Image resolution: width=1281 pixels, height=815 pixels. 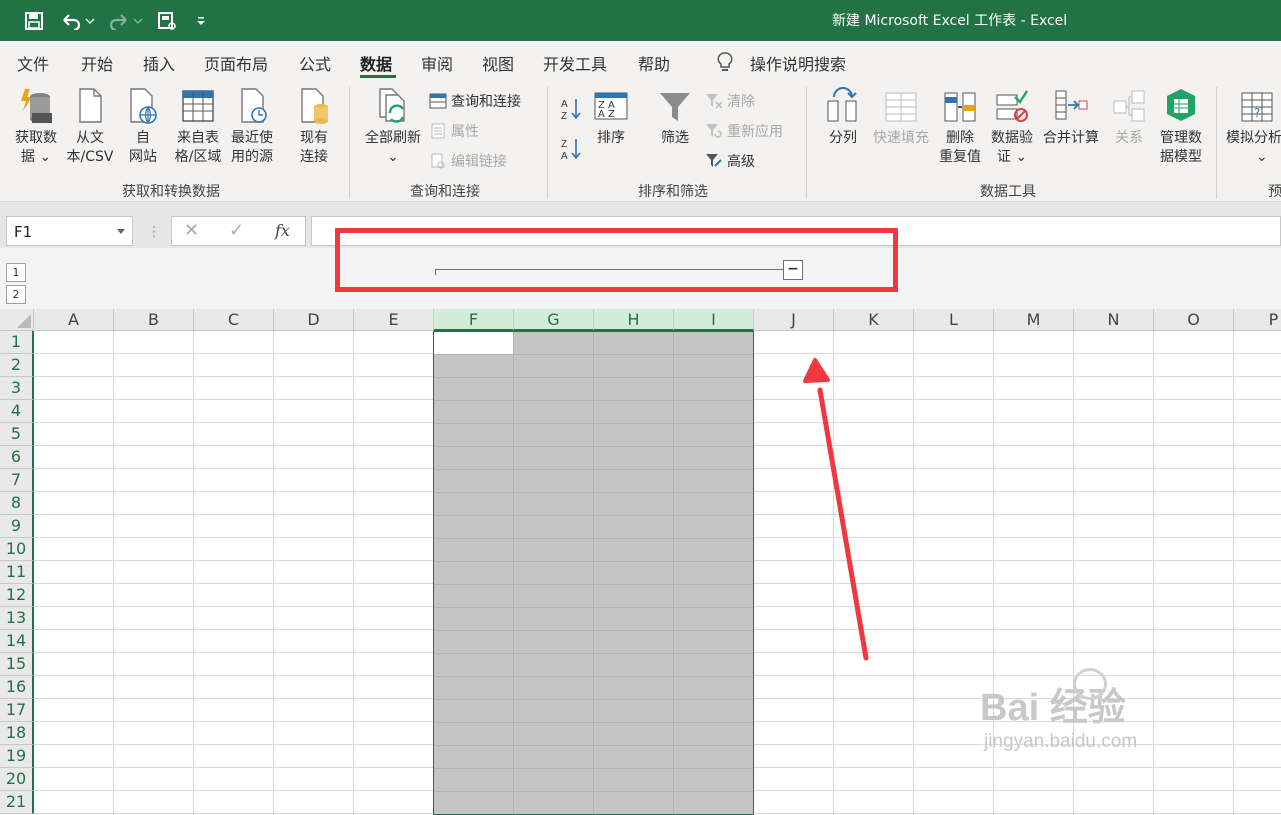 I want to click on watermark-brand: Bai 经验, so click(x=1053, y=708).